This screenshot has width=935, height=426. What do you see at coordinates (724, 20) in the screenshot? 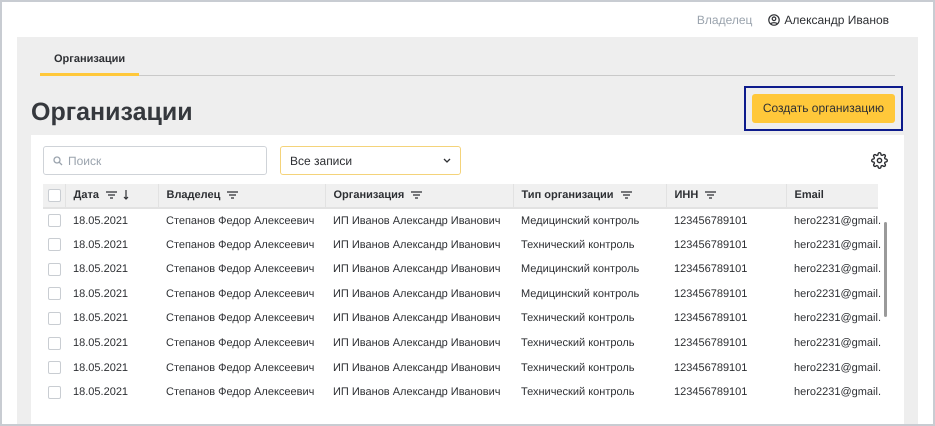
I see `role-label: Владелец` at bounding box center [724, 20].